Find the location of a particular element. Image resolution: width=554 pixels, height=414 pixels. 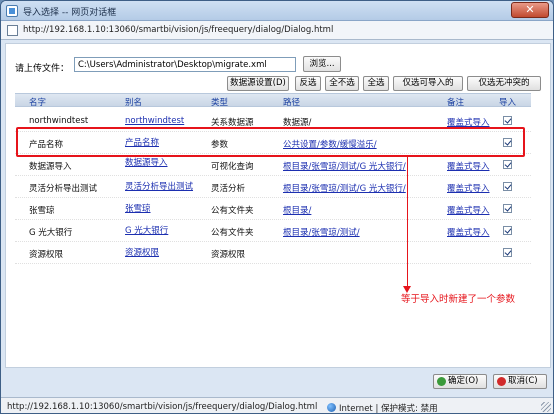

cancel-button: 取消(C) is located at coordinates (520, 381).